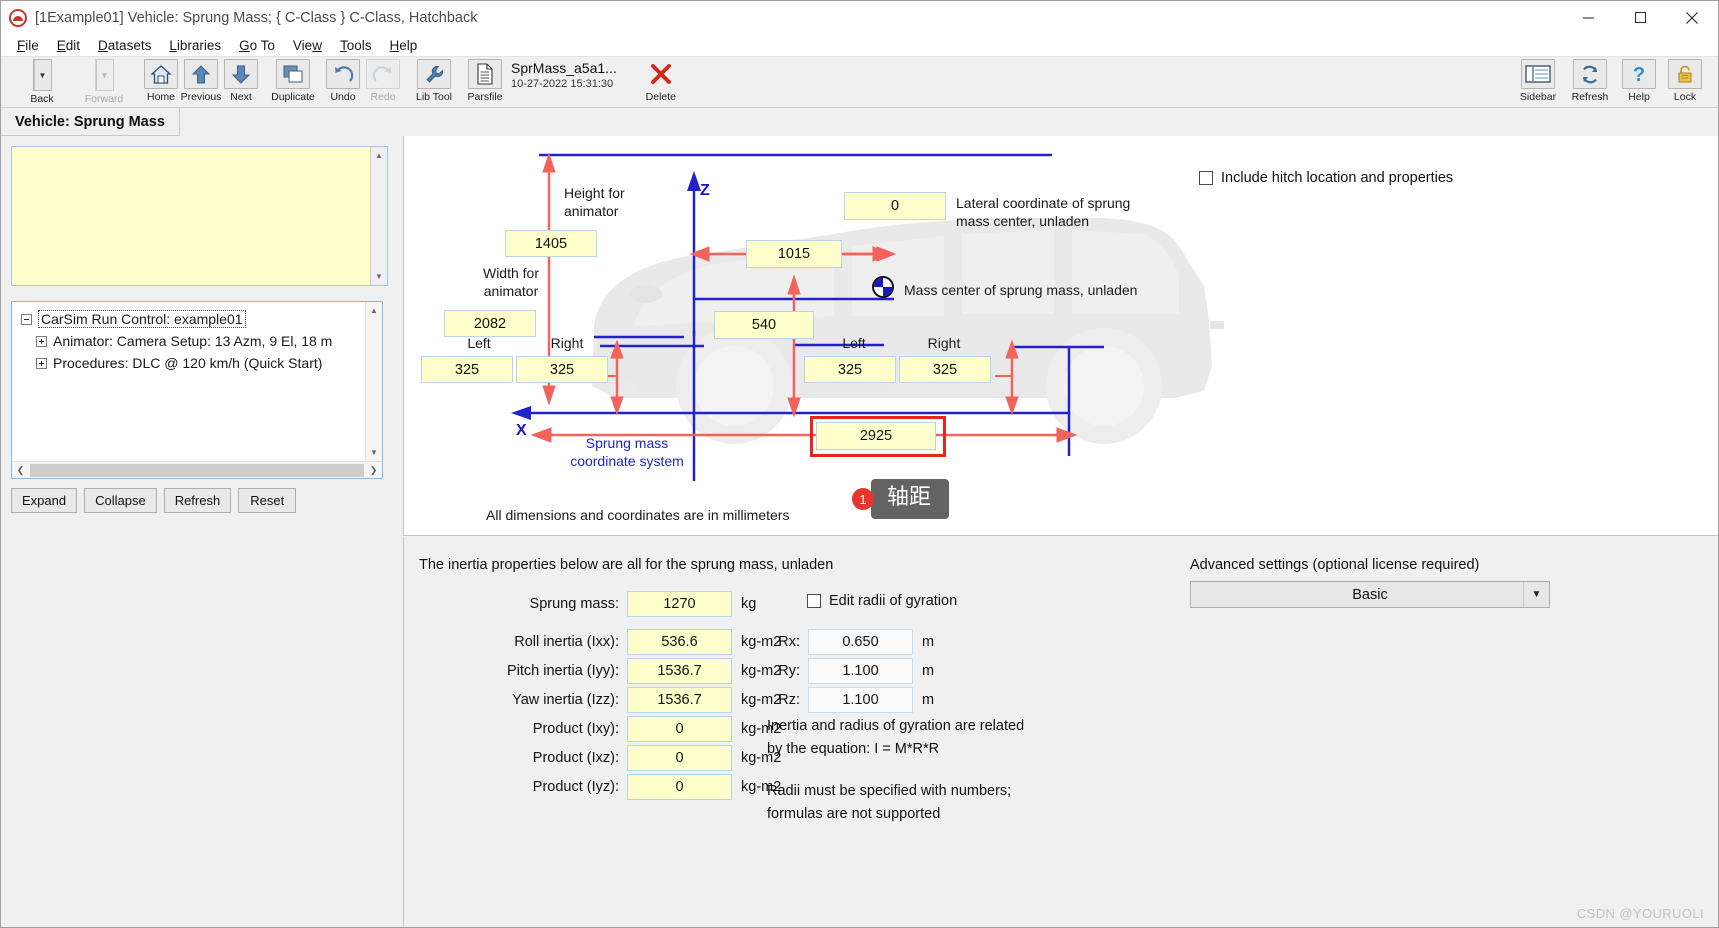  Describe the element at coordinates (188, 319) in the screenshot. I see `tree-item-run-control: CarSim Run Control: example01` at that location.